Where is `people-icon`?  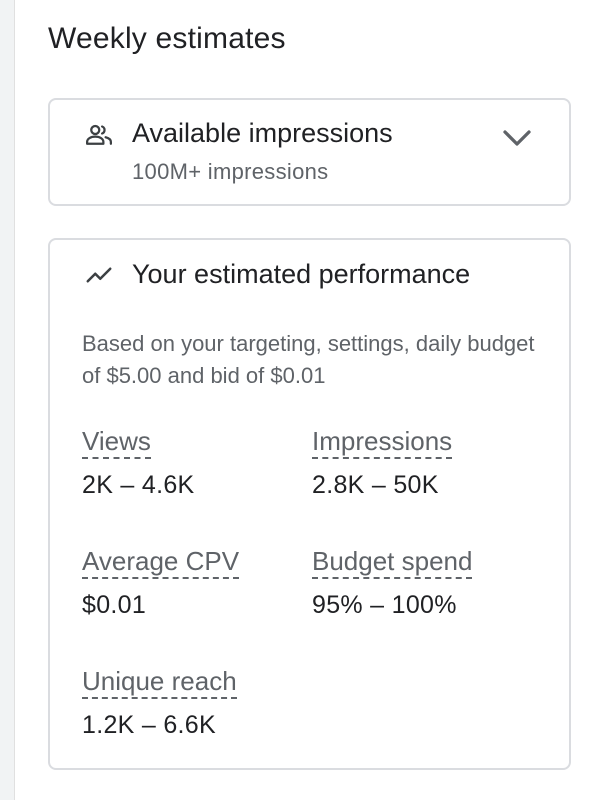 people-icon is located at coordinates (99, 134).